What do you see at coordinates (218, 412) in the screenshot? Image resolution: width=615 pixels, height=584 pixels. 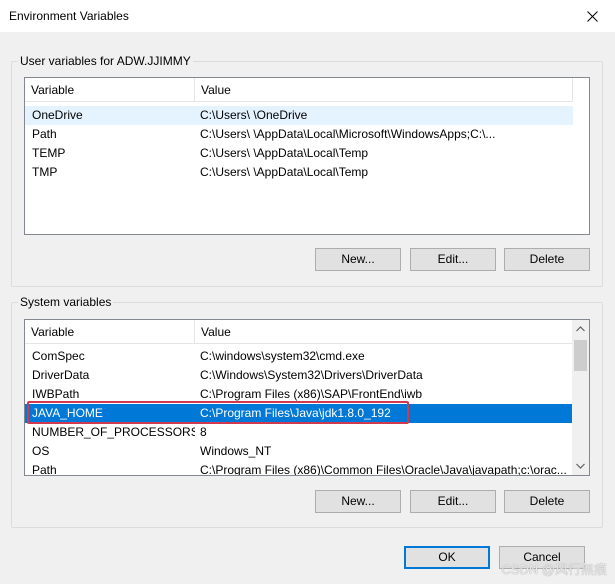 I see `highlight-annotation` at bounding box center [218, 412].